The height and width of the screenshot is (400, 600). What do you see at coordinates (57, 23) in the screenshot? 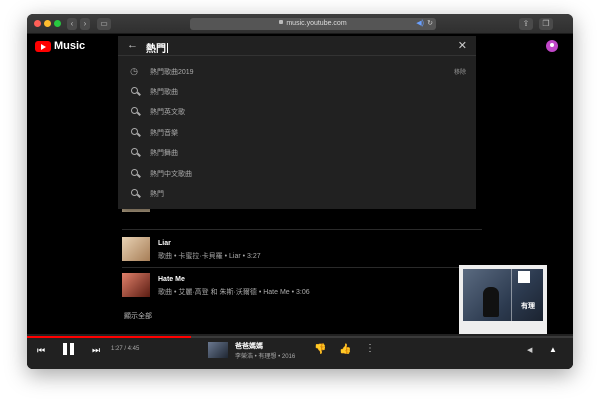
I see `zoom-window-button` at bounding box center [57, 23].